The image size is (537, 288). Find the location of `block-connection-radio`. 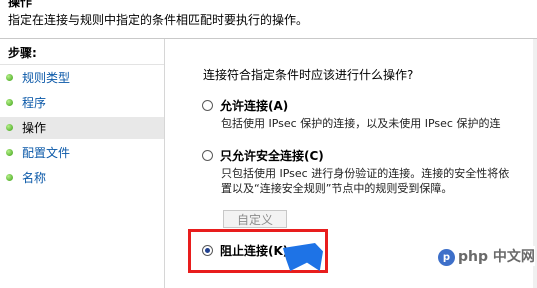

block-connection-radio is located at coordinates (207, 250).